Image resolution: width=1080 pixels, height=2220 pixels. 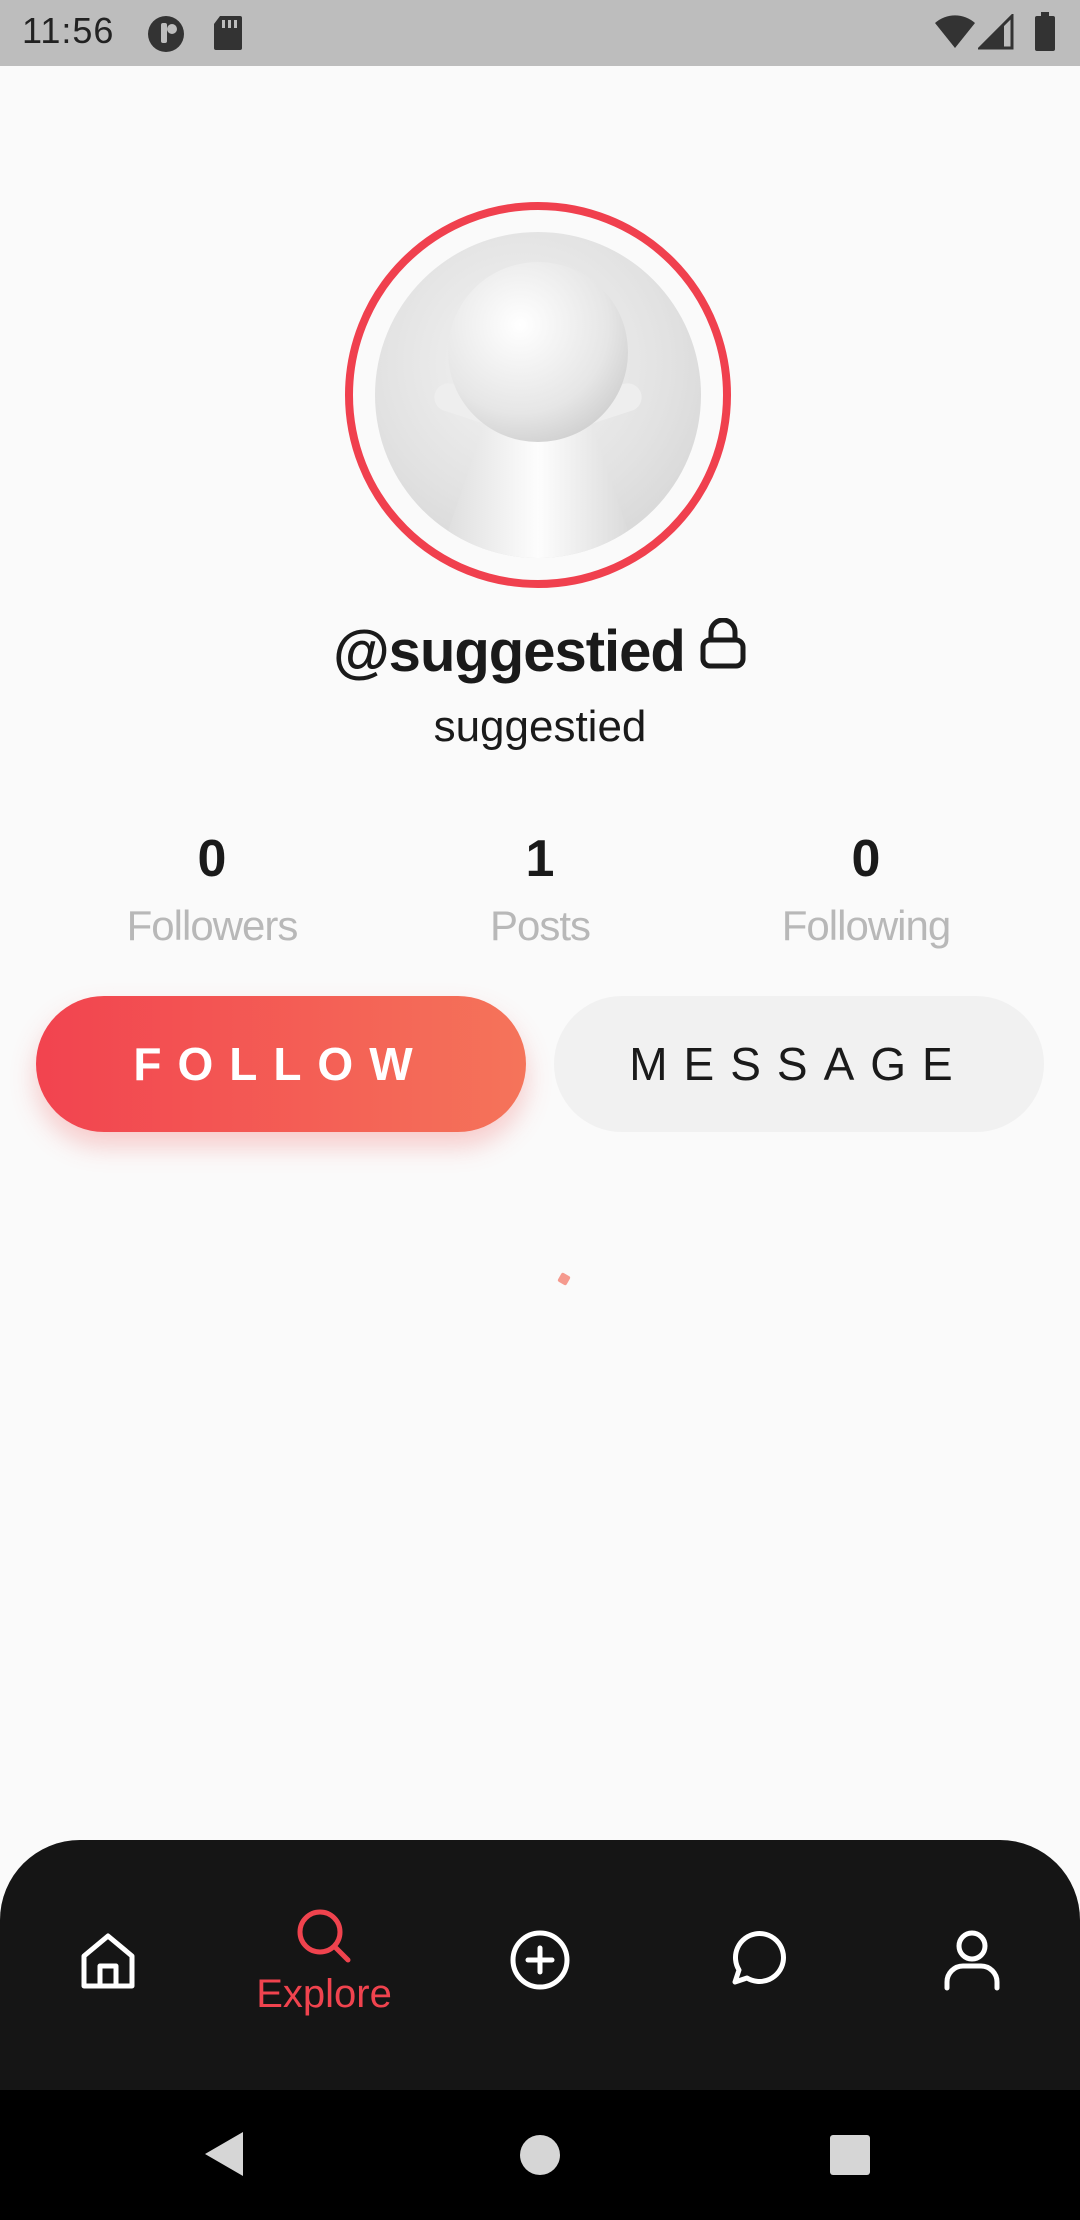 I want to click on sd-card-icon, so click(x=228, y=35).